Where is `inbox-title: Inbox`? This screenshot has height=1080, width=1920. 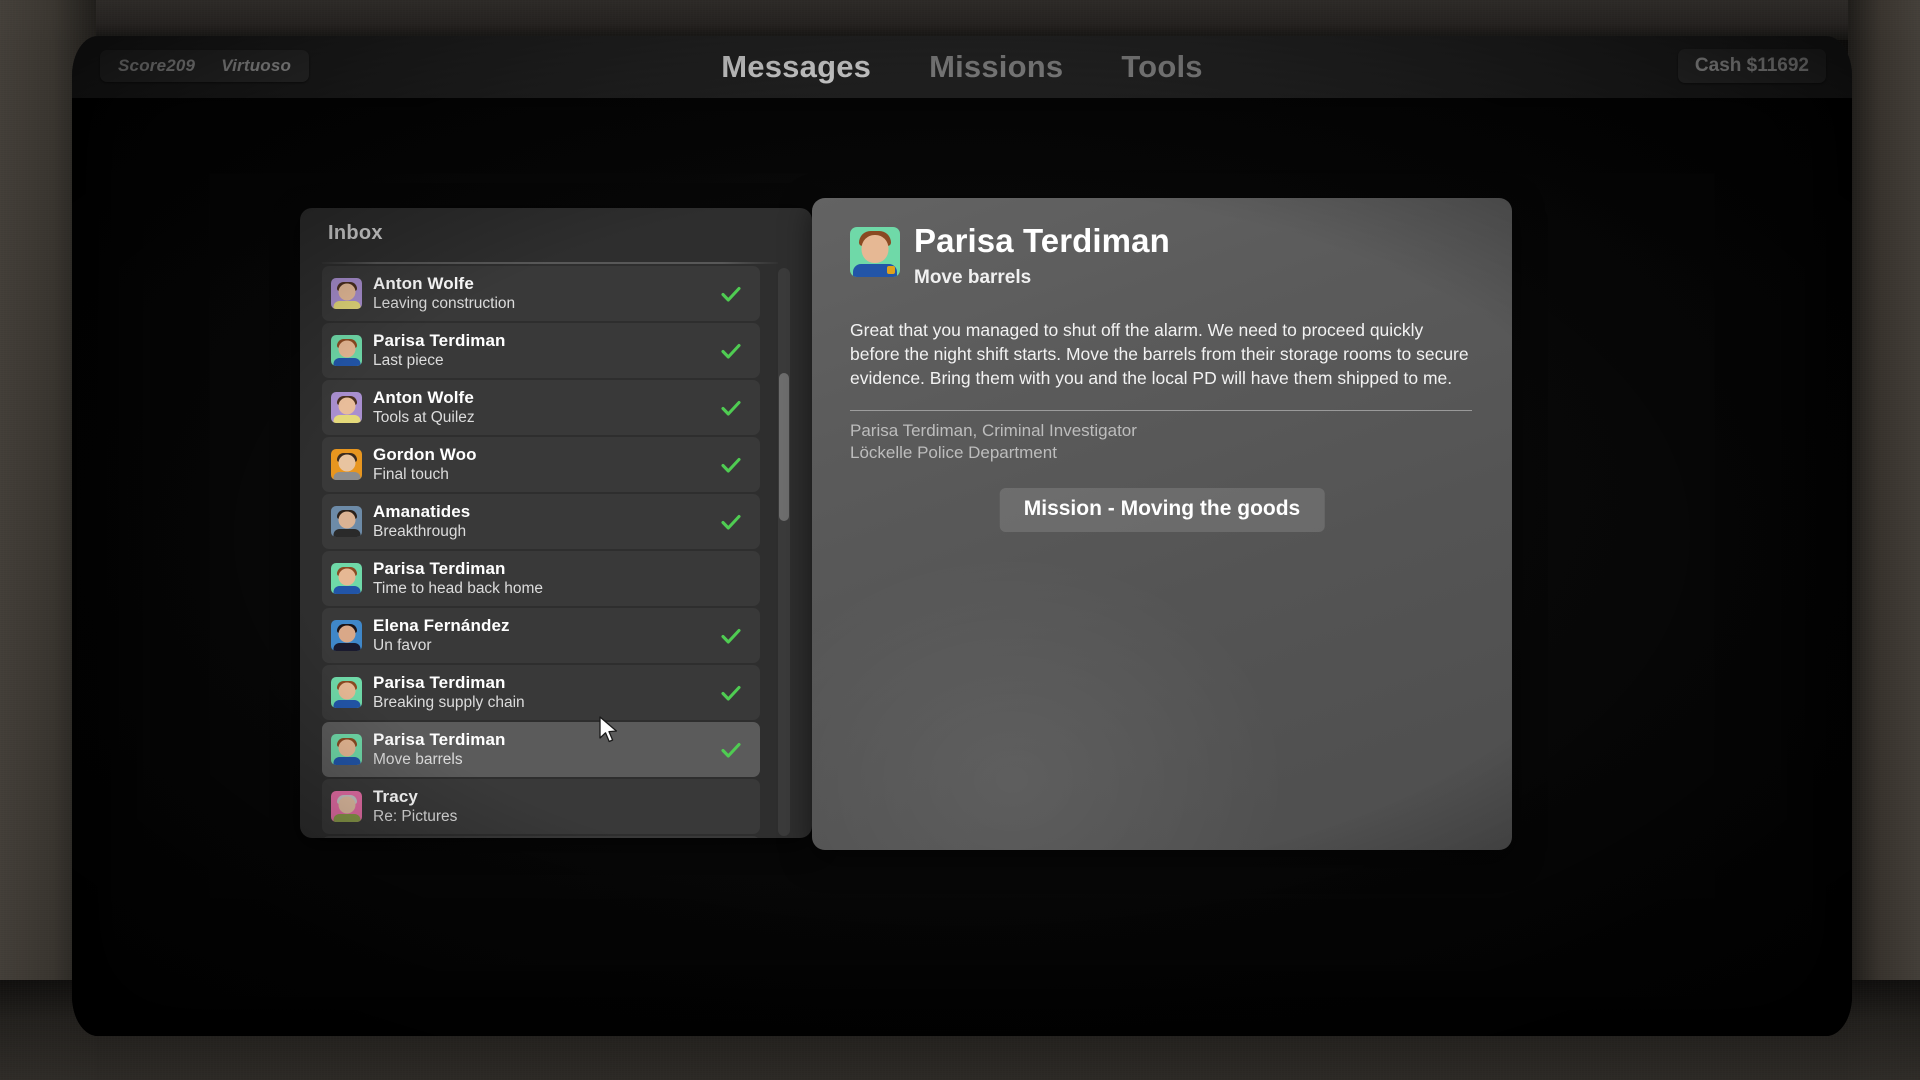
inbox-title: Inbox is located at coordinates (355, 233).